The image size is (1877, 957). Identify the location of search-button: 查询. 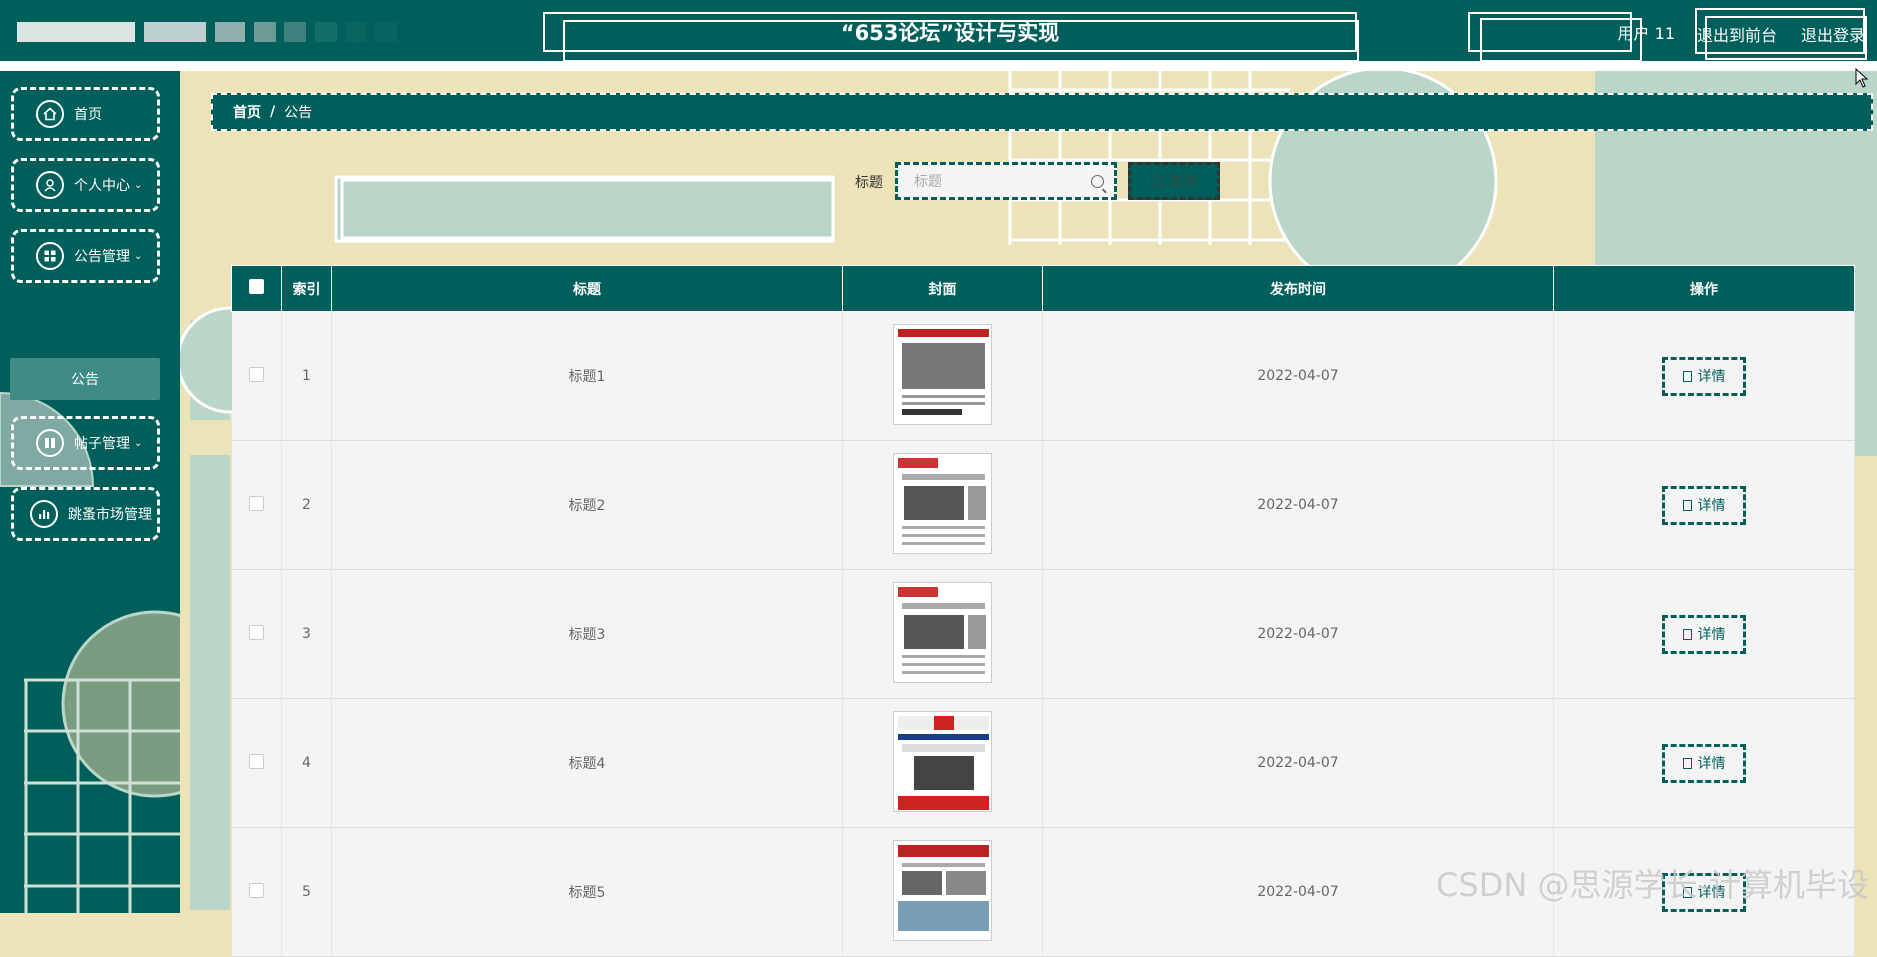
(1174, 181).